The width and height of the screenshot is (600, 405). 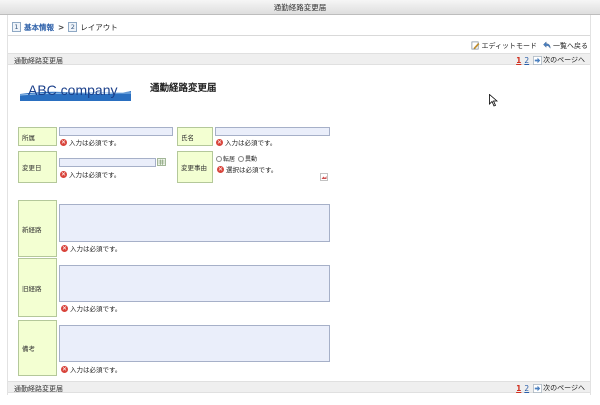 I want to click on new-route-error-text: 入力は必須です。, so click(x=96, y=249).